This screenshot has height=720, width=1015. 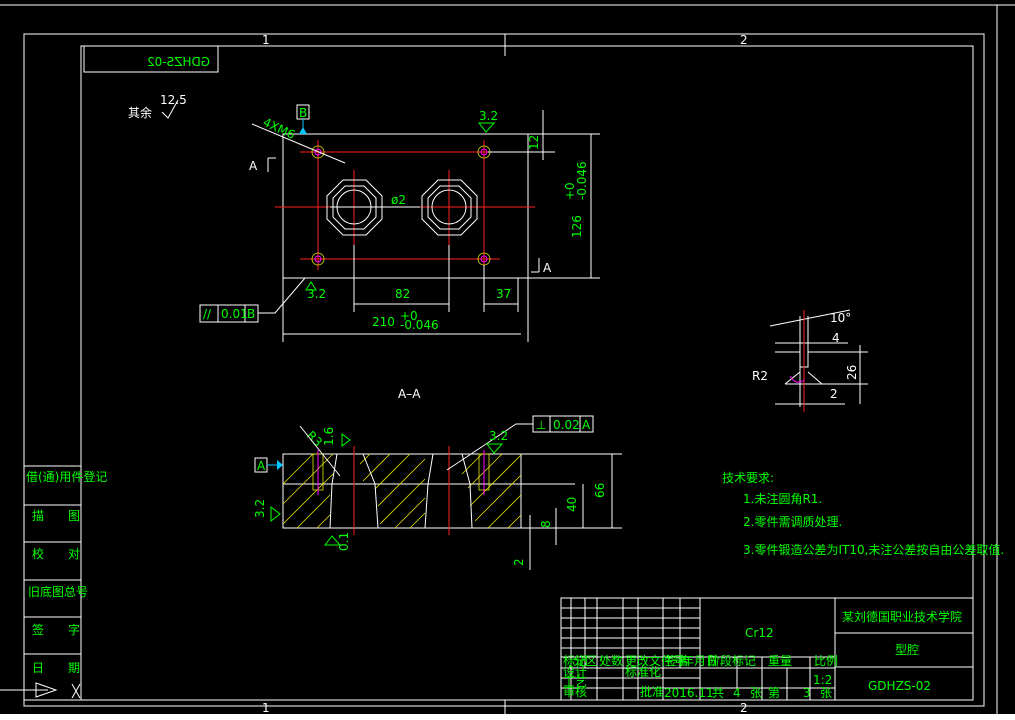 What do you see at coordinates (840, 318) in the screenshot?
I see `detail-angle: 10°` at bounding box center [840, 318].